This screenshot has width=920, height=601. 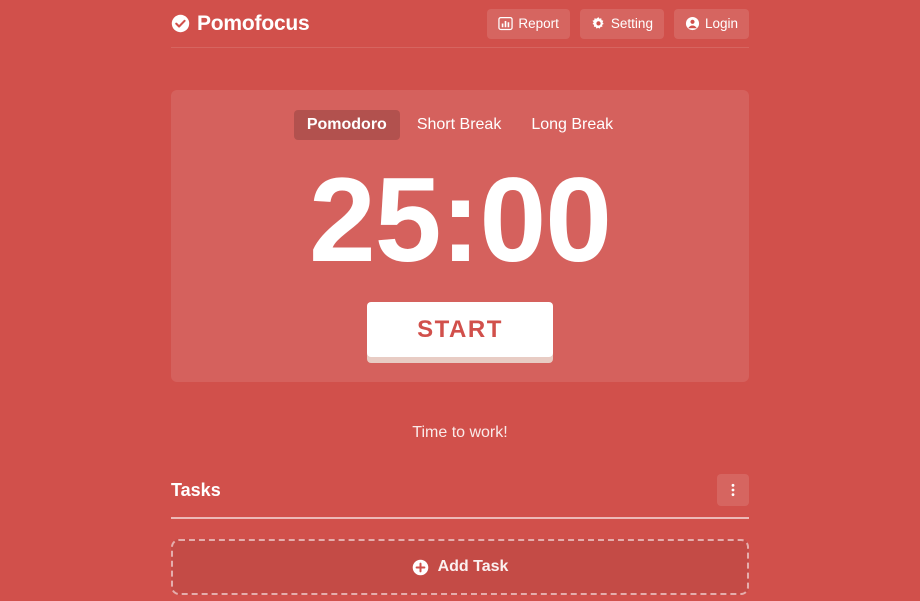 I want to click on ellipsis-vertical-icon, so click(x=733, y=490).